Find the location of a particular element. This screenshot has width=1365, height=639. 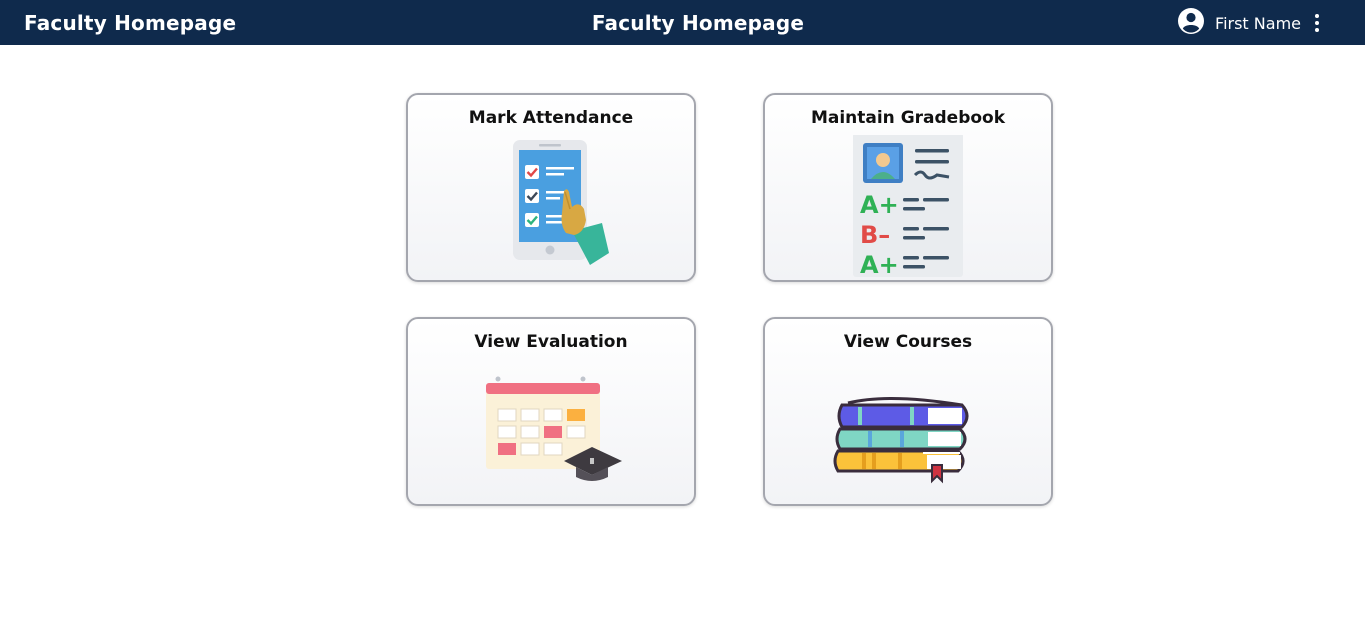

account-circle-icon is located at coordinates (1191, 23).